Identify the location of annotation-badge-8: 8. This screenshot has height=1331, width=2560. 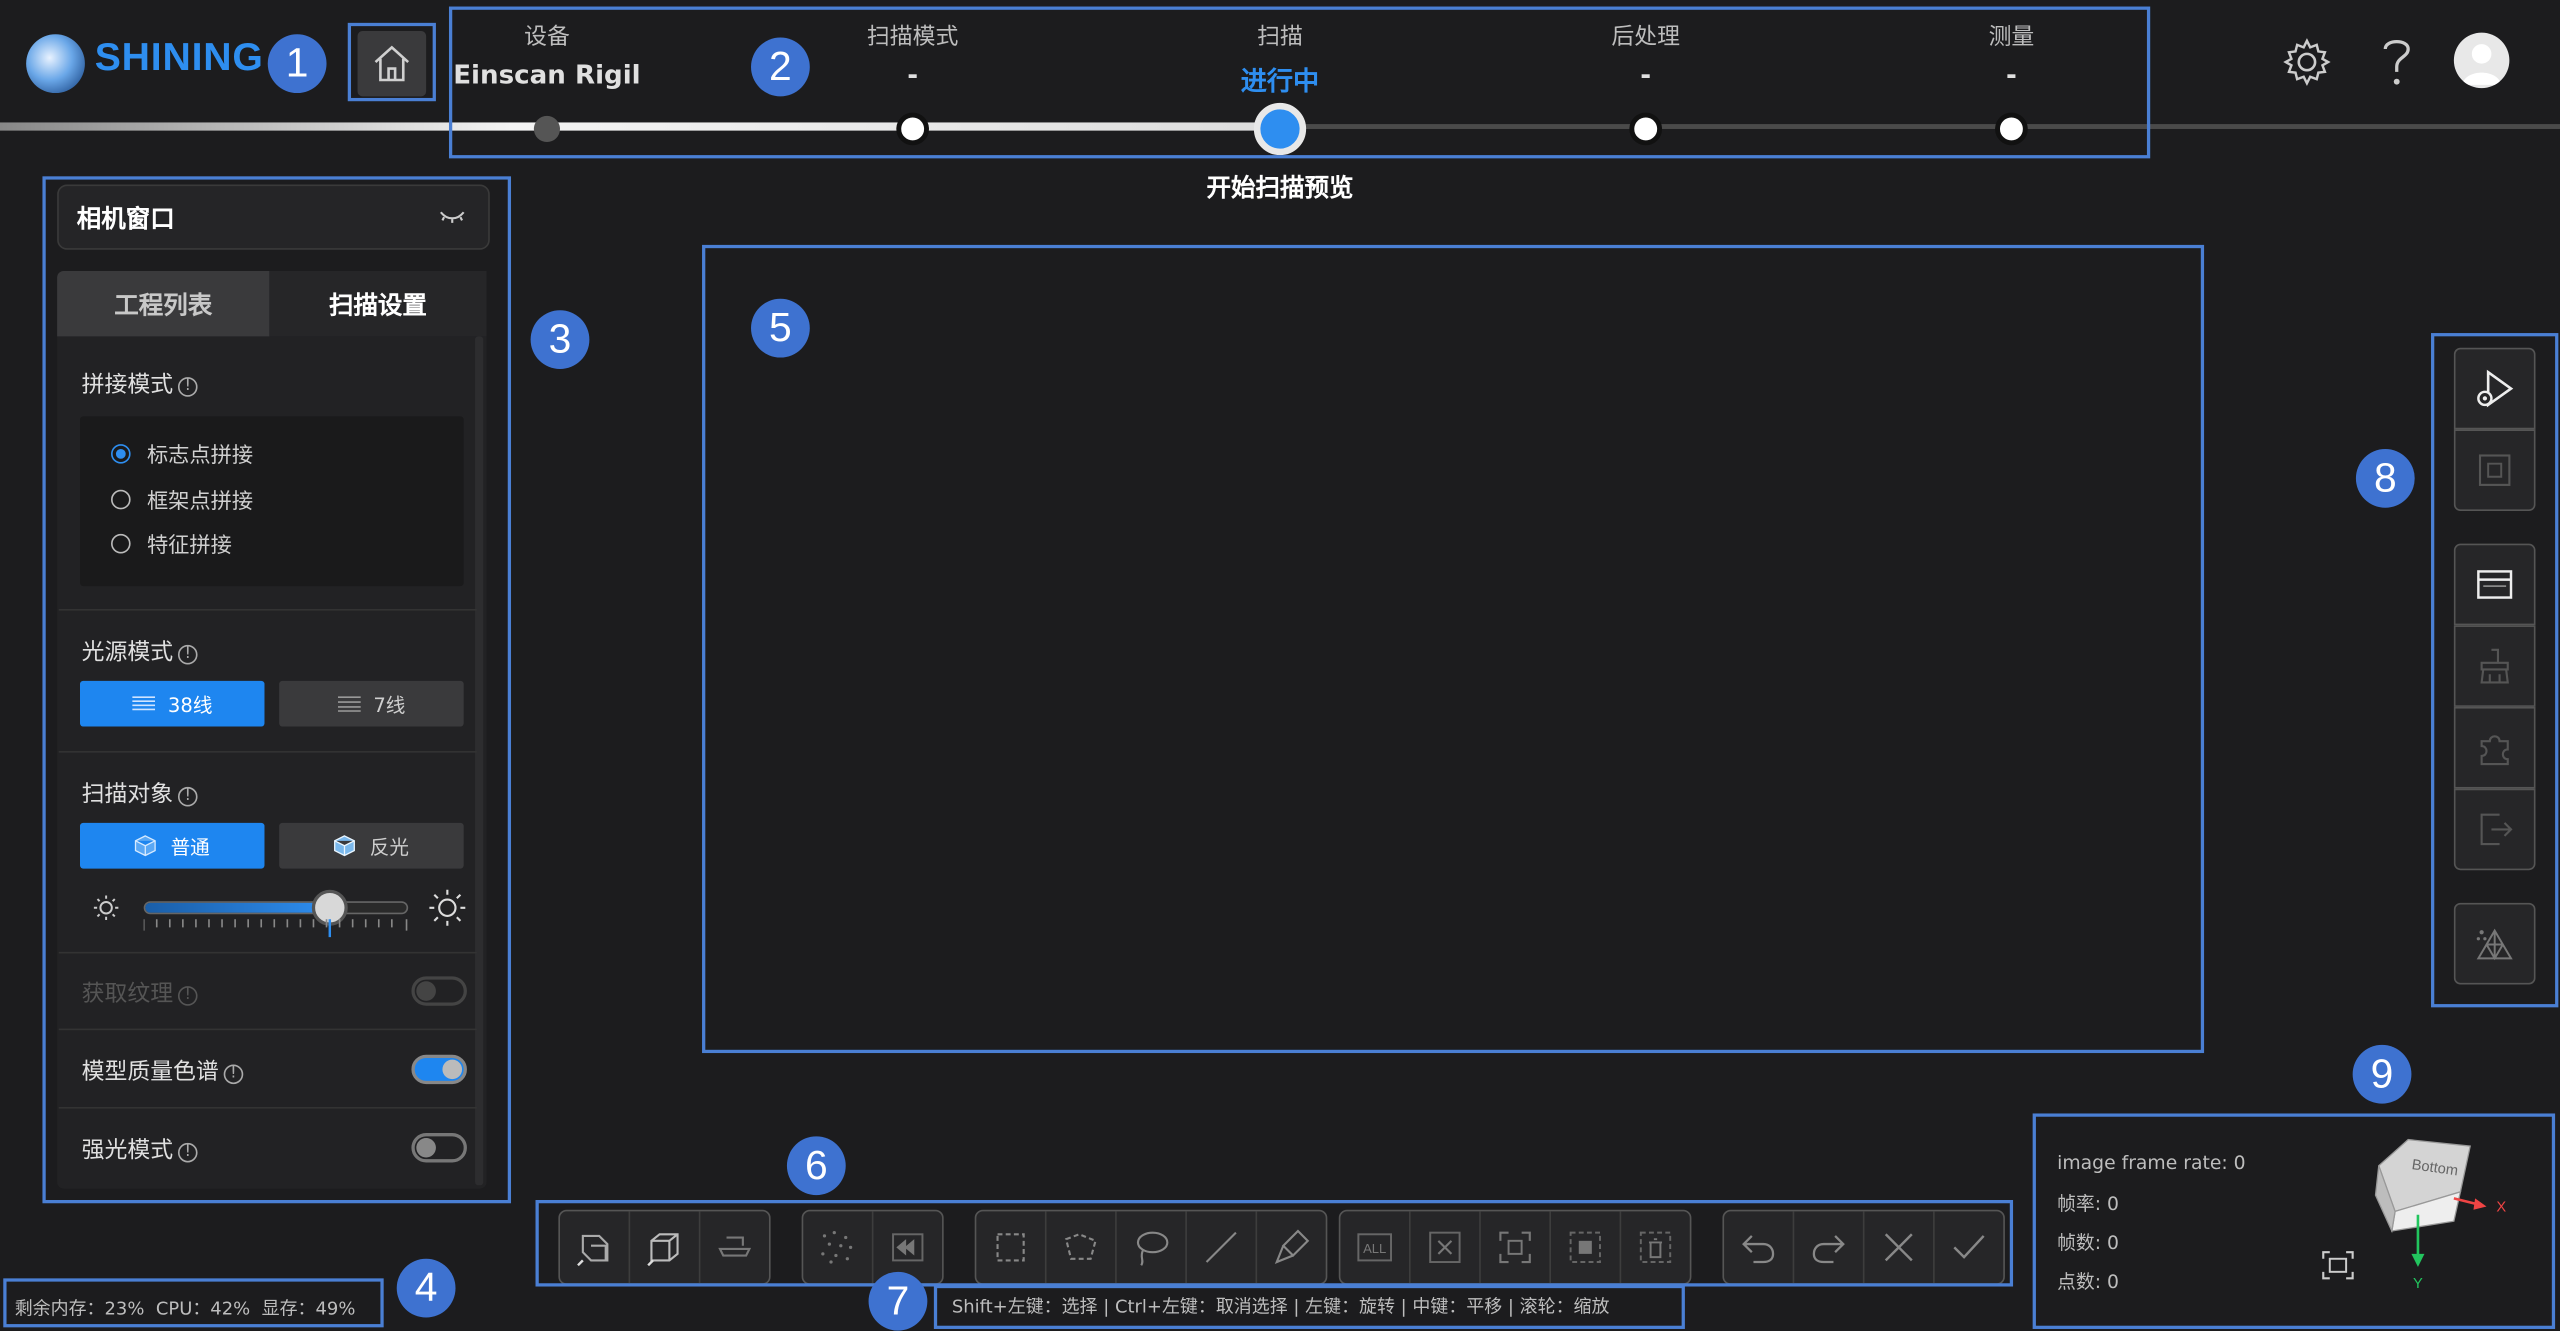
(2385, 478).